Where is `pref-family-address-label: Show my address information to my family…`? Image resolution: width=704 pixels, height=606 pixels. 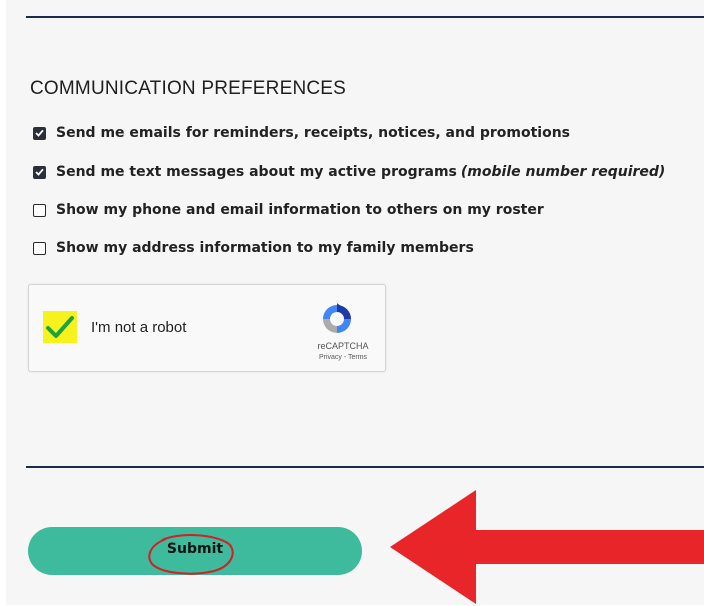
pref-family-address-label: Show my address information to my family… is located at coordinates (265, 248).